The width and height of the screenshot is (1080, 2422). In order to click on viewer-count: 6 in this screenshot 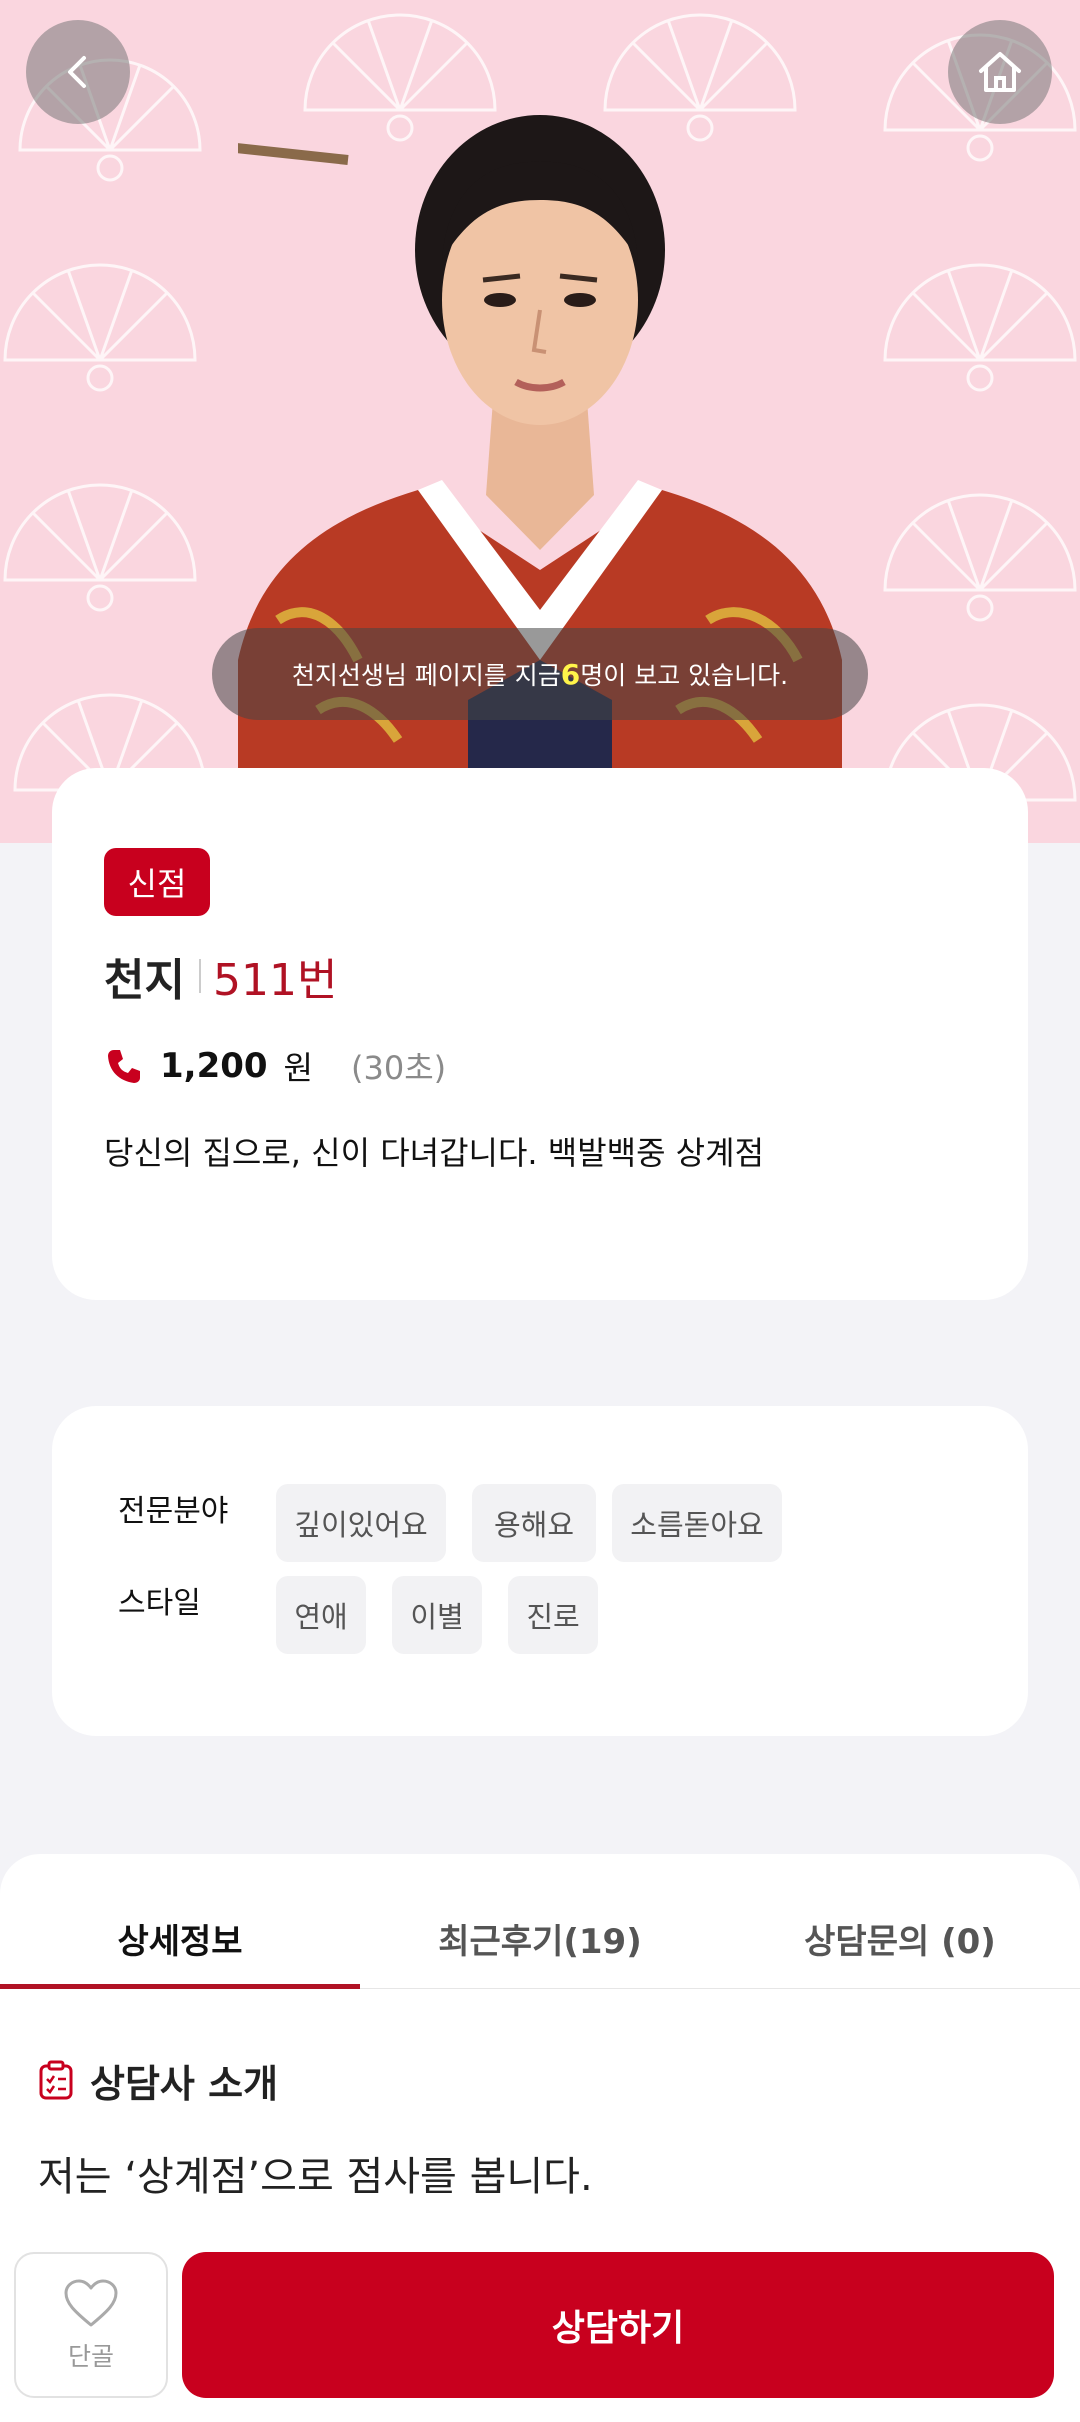, I will do `click(570, 674)`.